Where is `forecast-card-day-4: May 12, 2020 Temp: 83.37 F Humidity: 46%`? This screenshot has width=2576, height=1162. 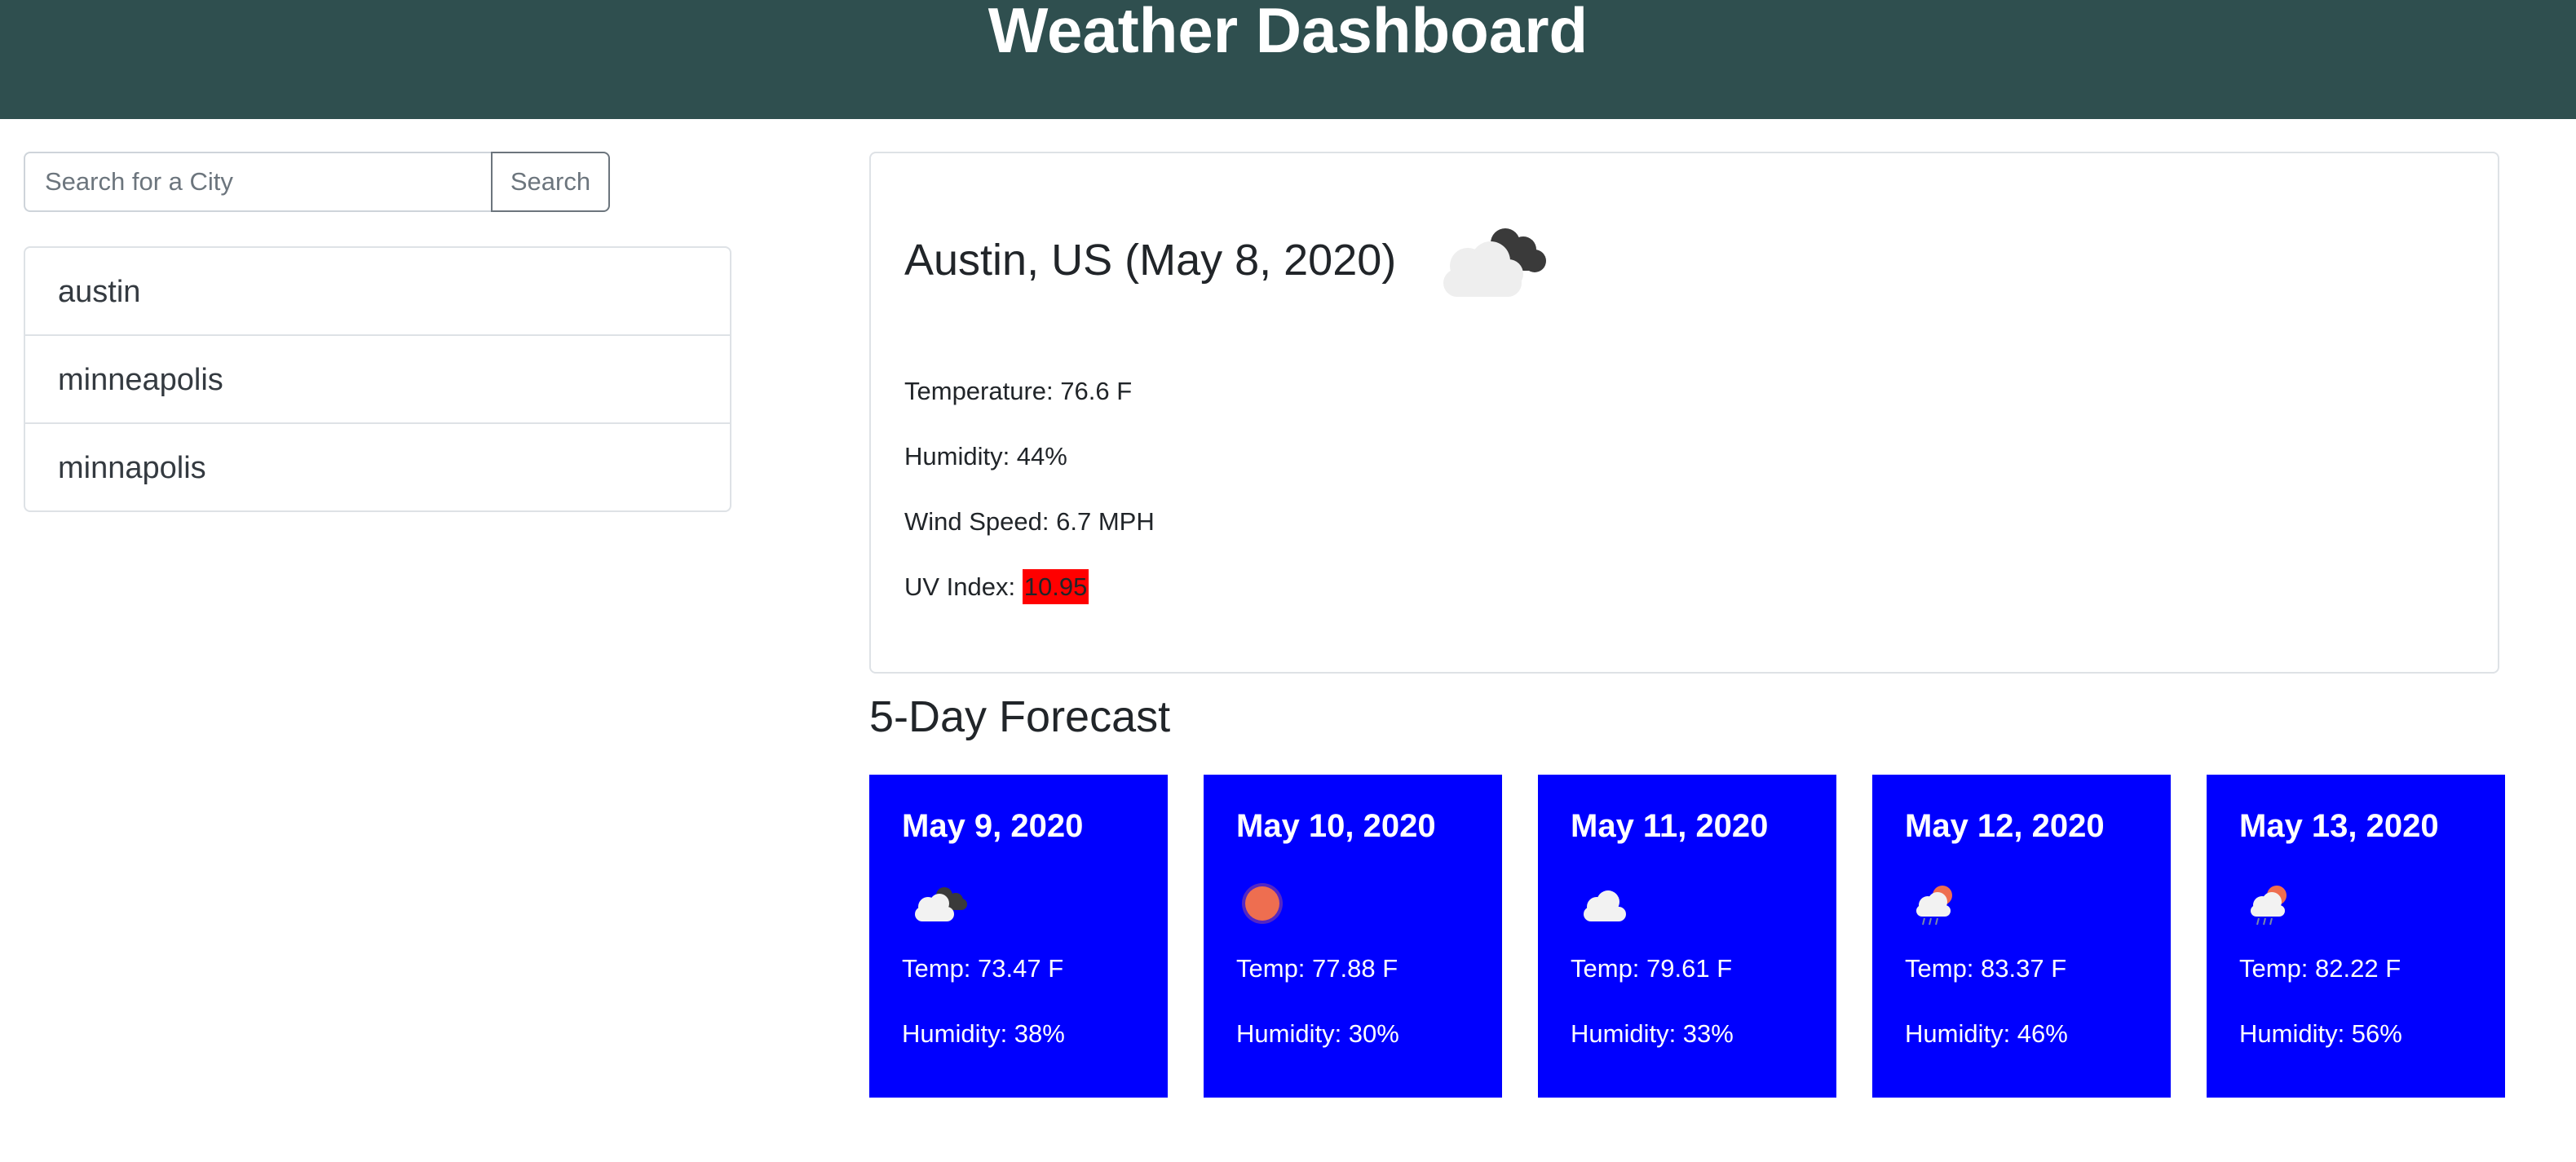 forecast-card-day-4: May 12, 2020 Temp: 83.37 F Humidity: 46% is located at coordinates (2022, 936).